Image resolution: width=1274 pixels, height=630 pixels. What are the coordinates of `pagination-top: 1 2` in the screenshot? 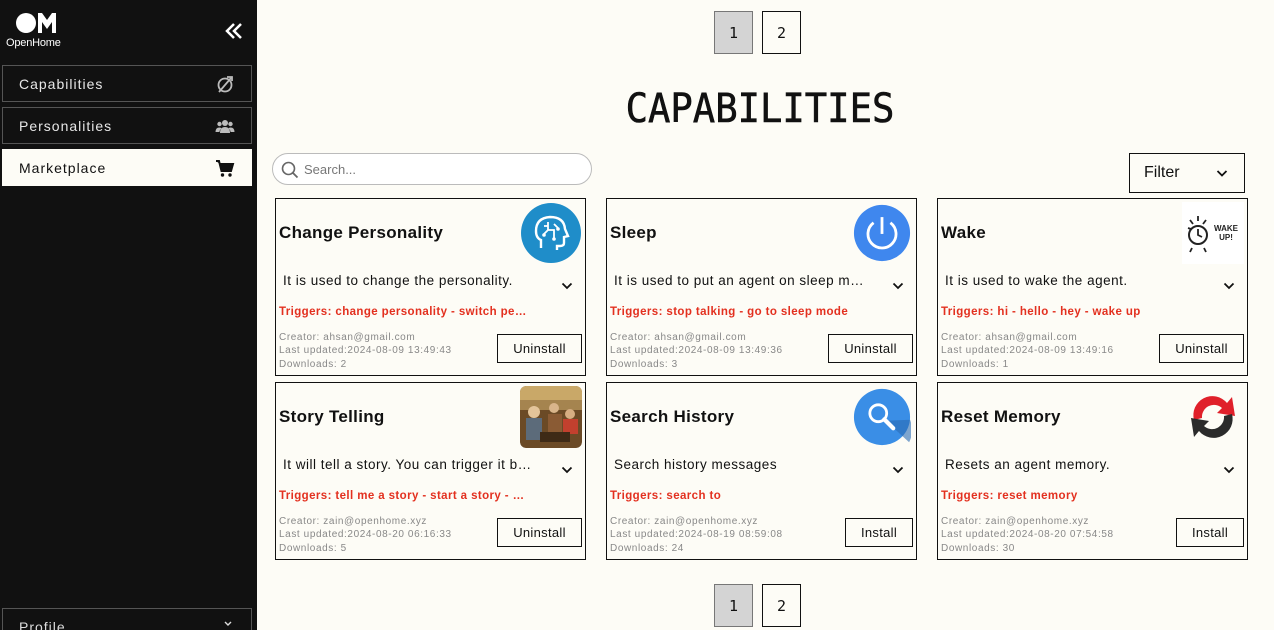 It's located at (757, 32).